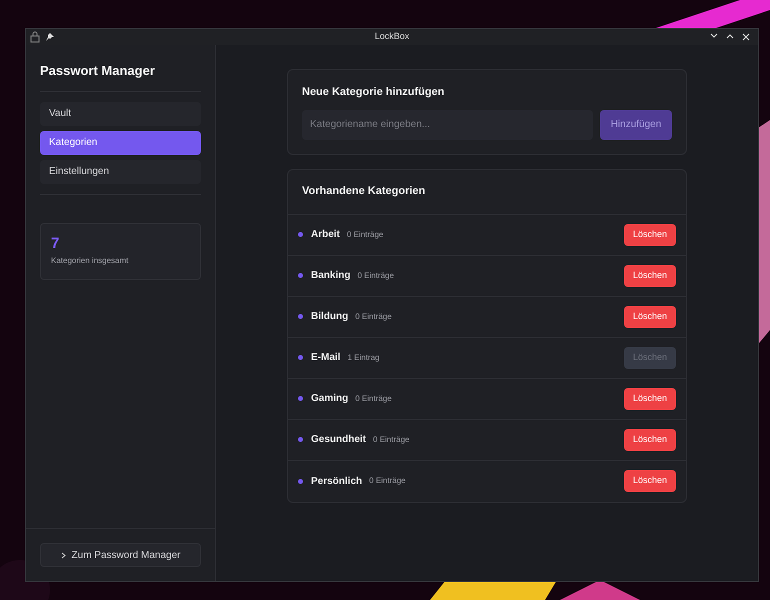  Describe the element at coordinates (714, 36) in the screenshot. I see `minimize-icon` at that location.